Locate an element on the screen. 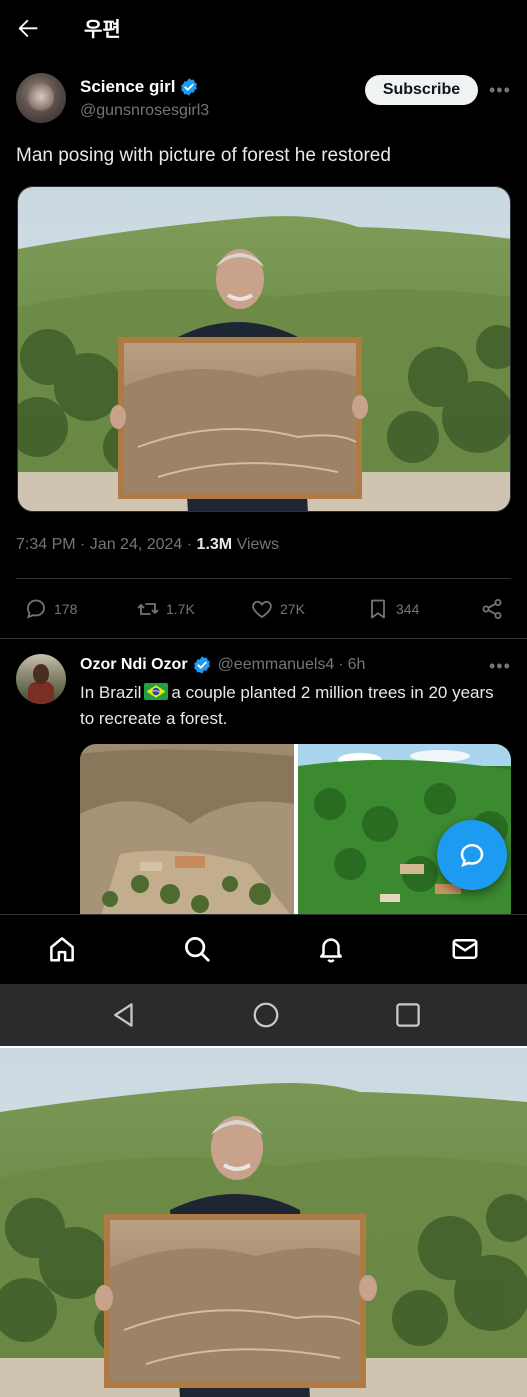  system-navigation-bar is located at coordinates (263, 1015).